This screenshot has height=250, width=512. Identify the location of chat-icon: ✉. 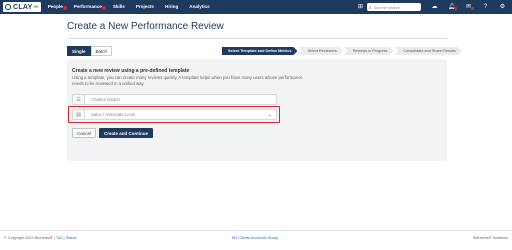
(469, 7).